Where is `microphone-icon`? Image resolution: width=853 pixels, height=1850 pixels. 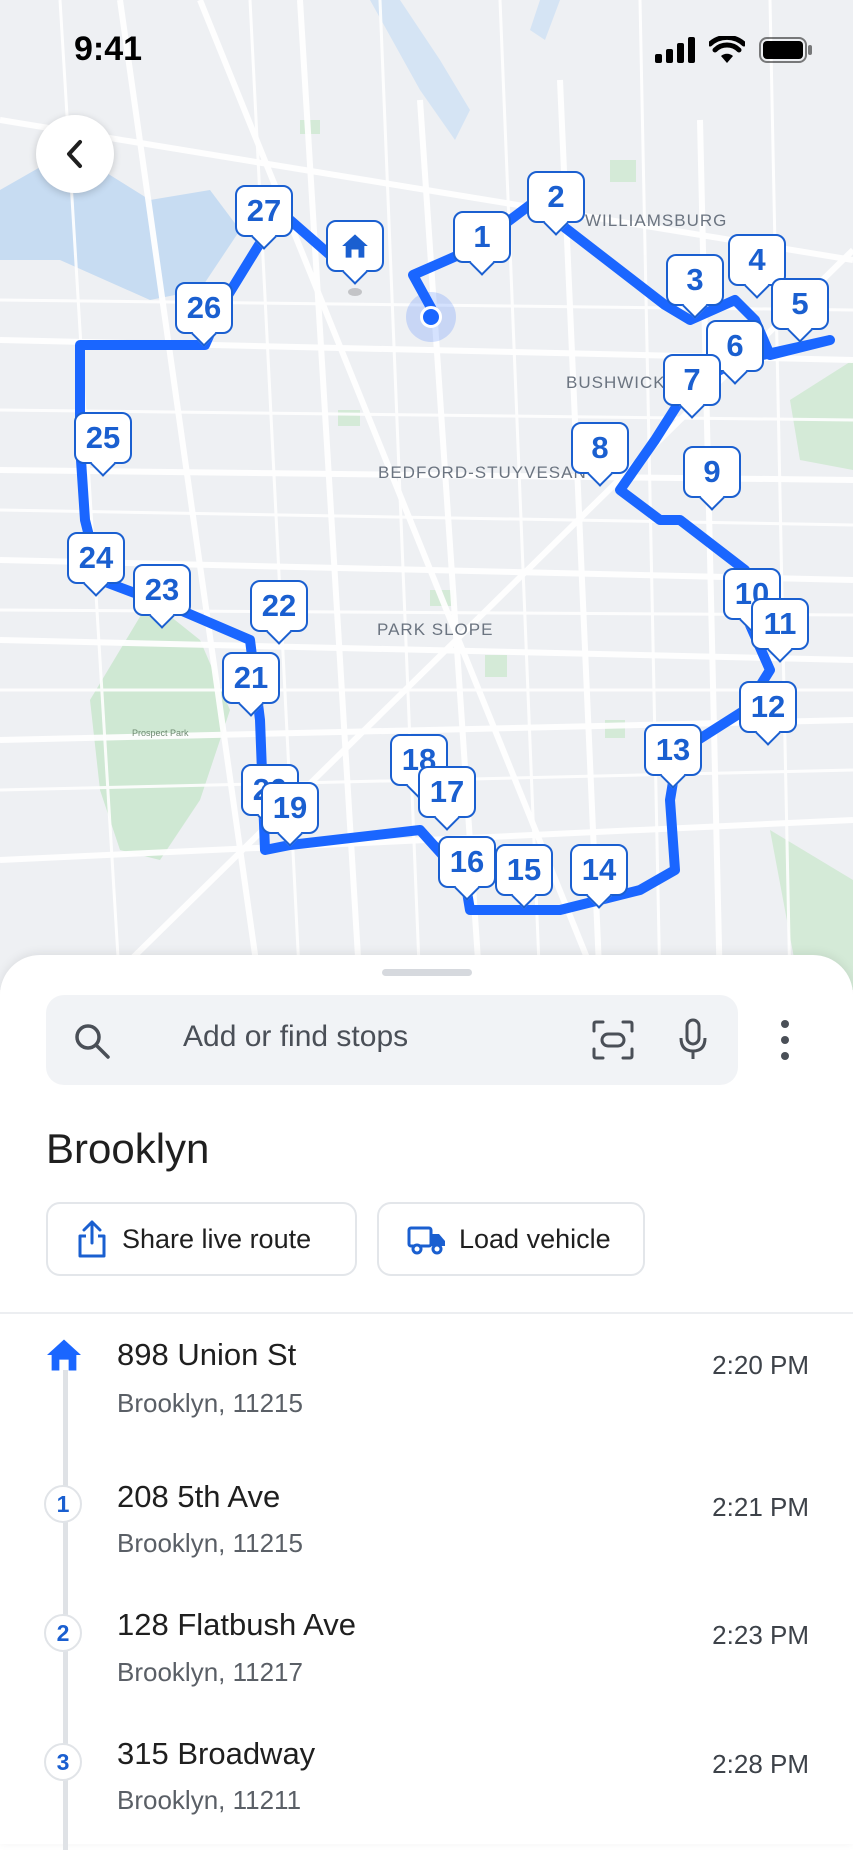
microphone-icon is located at coordinates (693, 1040).